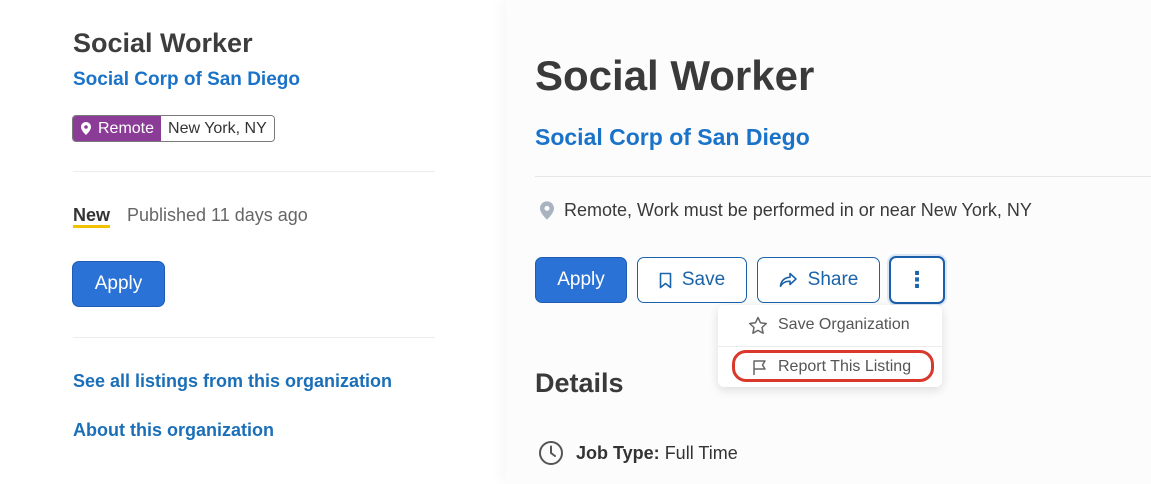 This screenshot has height=484, width=1151. I want to click on sidebar-job-title: Social Worker, so click(163, 43).